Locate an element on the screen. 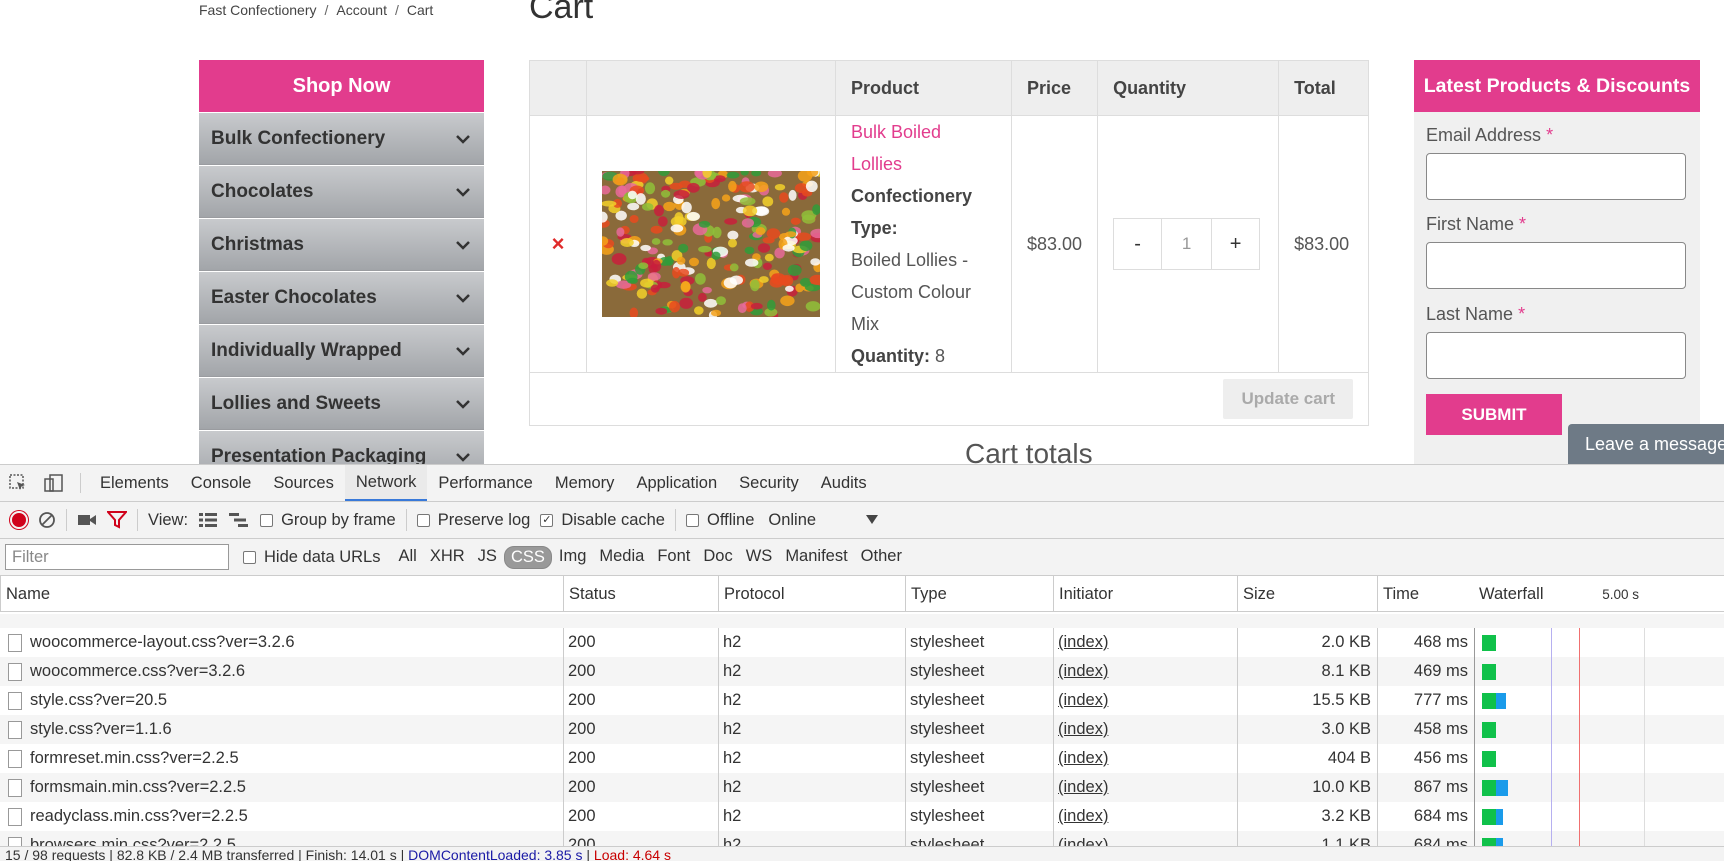 The height and width of the screenshot is (861, 1724). filter-type-css: CSS is located at coordinates (527, 557).